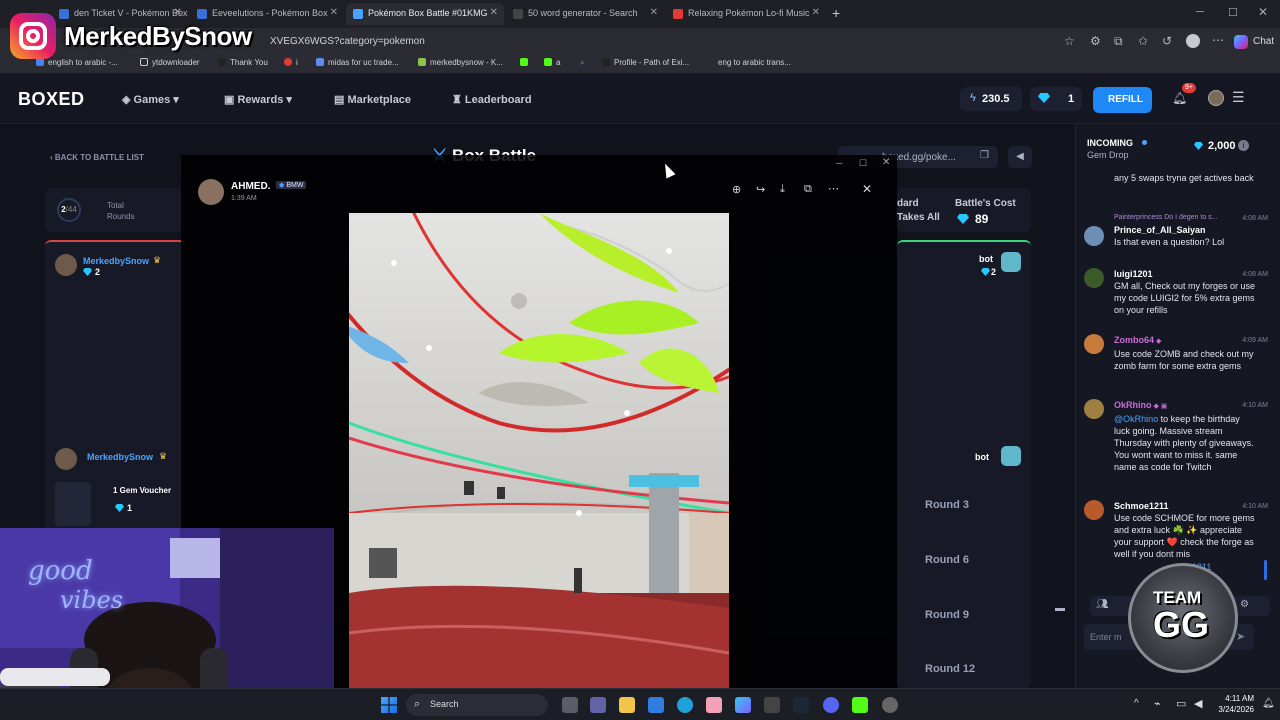 Image resolution: width=1280 pixels, height=720 pixels. Describe the element at coordinates (640, 704) in the screenshot. I see `windows-taskbar: ⌕ Search ^ ⌁ ▭ ◀︎ 4:11 AM 3/24/2026 🔔︎` at that location.